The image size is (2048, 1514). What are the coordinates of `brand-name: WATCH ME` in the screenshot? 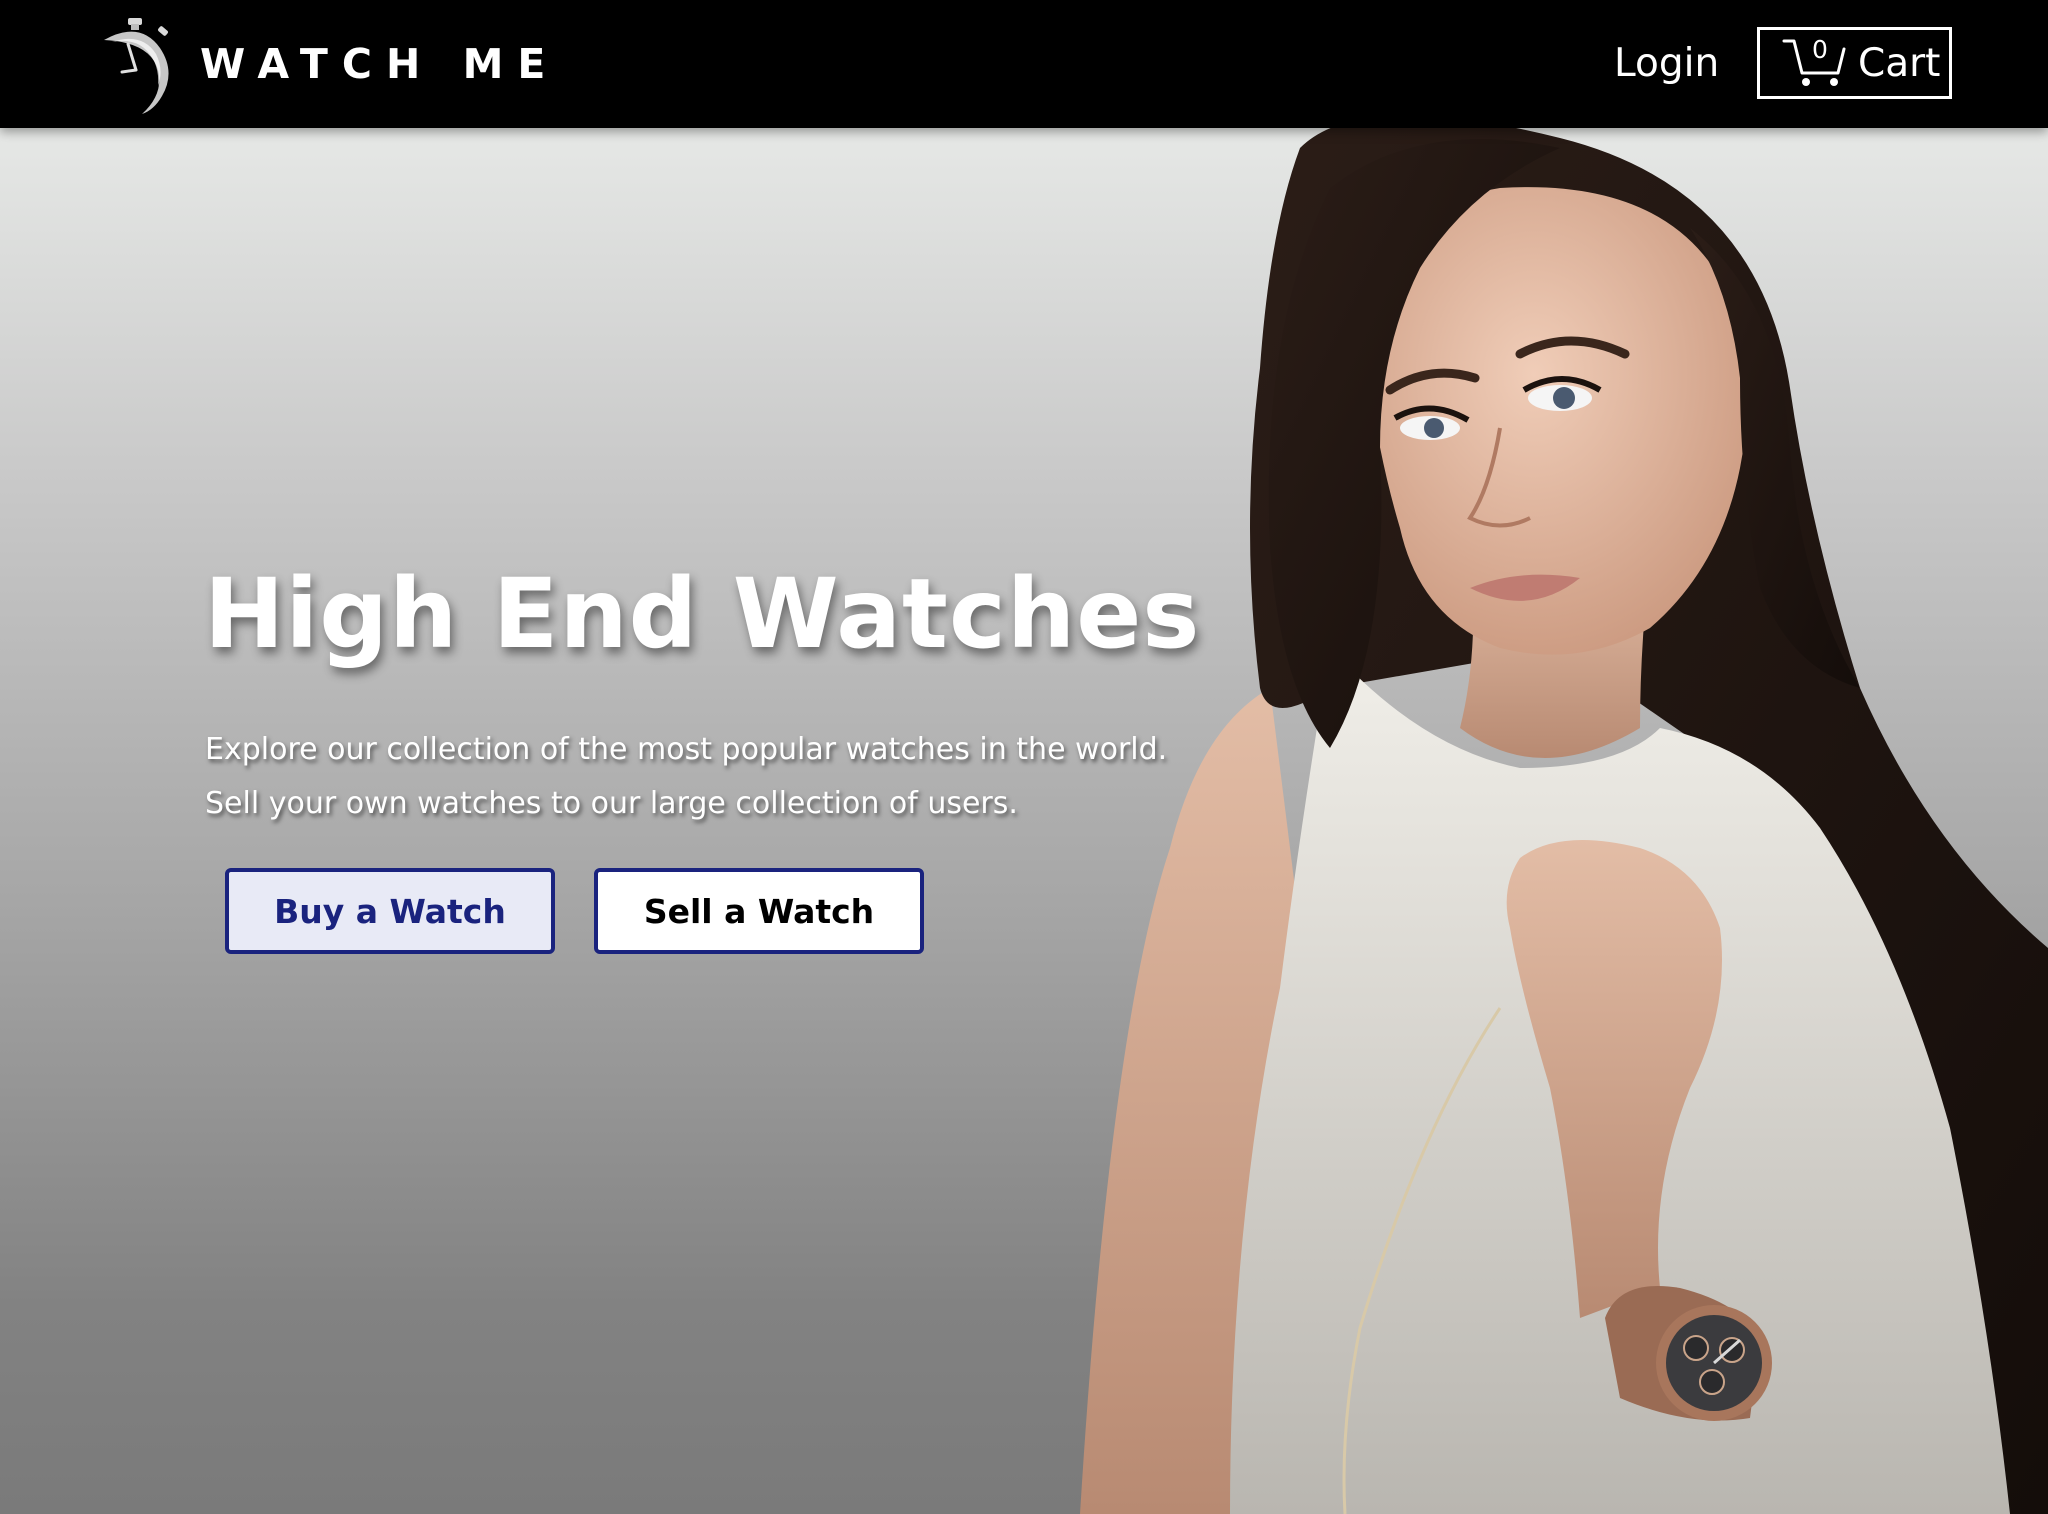 It's located at (380, 64).